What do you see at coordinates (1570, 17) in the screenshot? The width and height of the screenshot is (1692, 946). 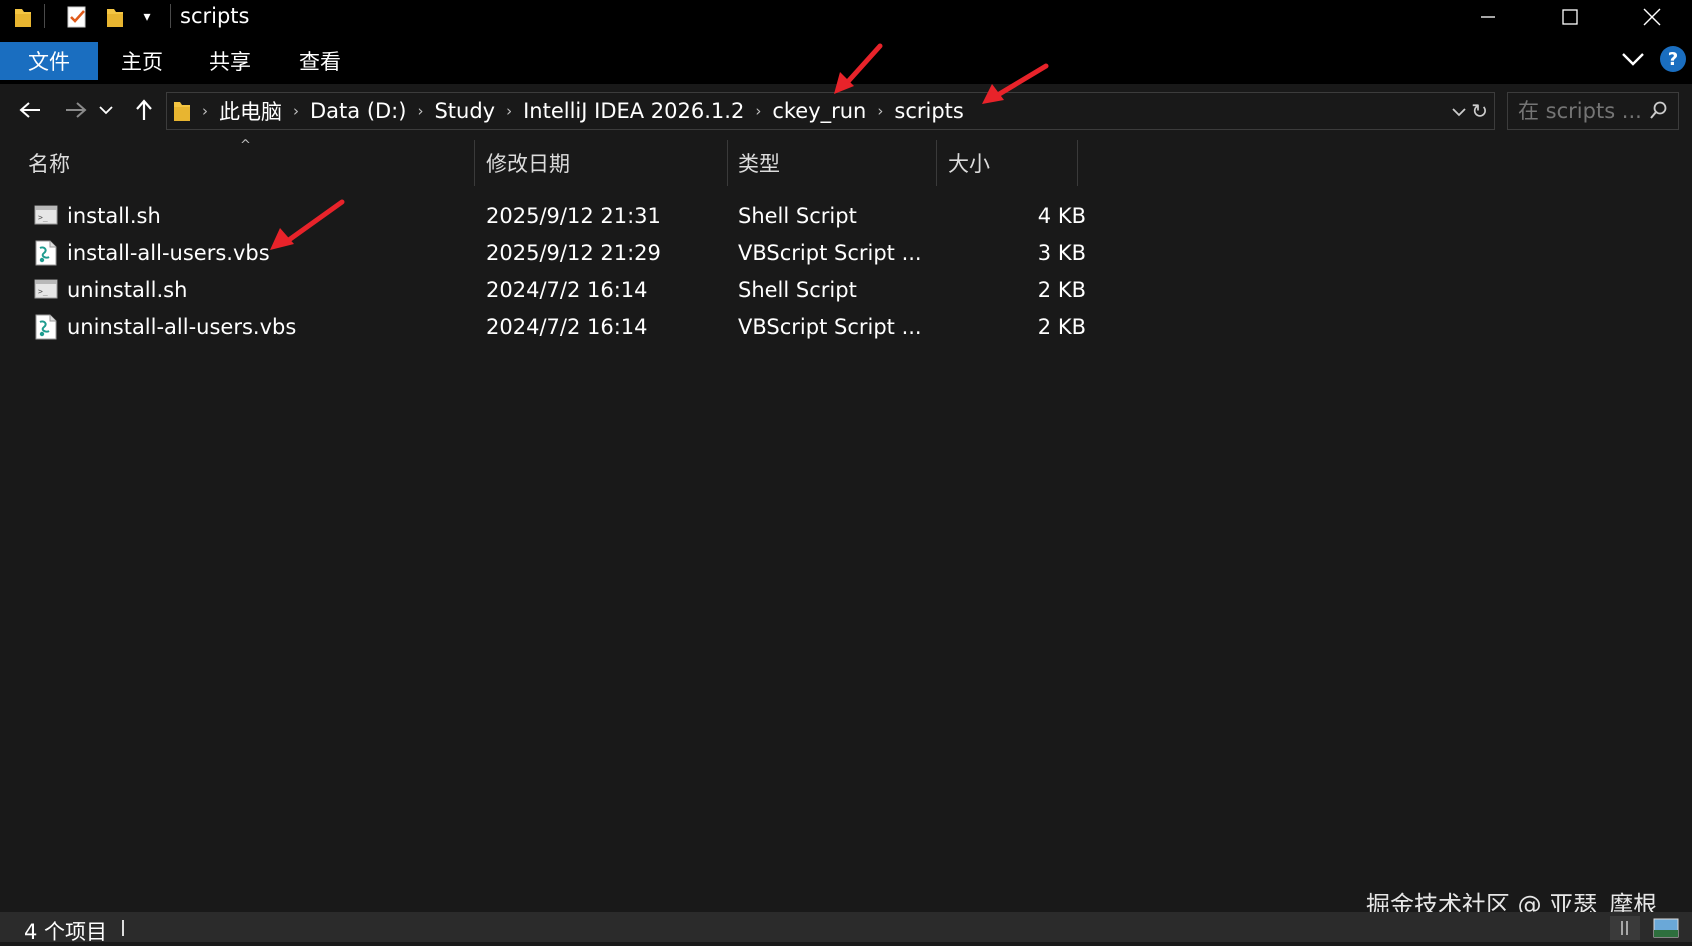 I see `maximize-button` at bounding box center [1570, 17].